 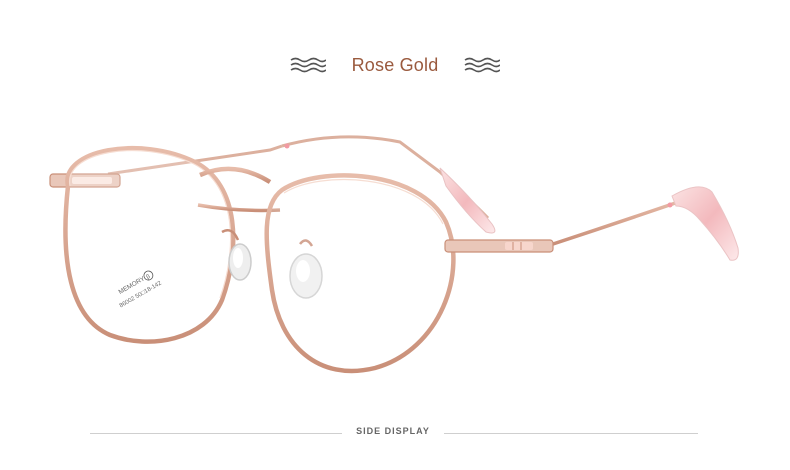 What do you see at coordinates (571, 433) in the screenshot?
I see `footer-divider-right` at bounding box center [571, 433].